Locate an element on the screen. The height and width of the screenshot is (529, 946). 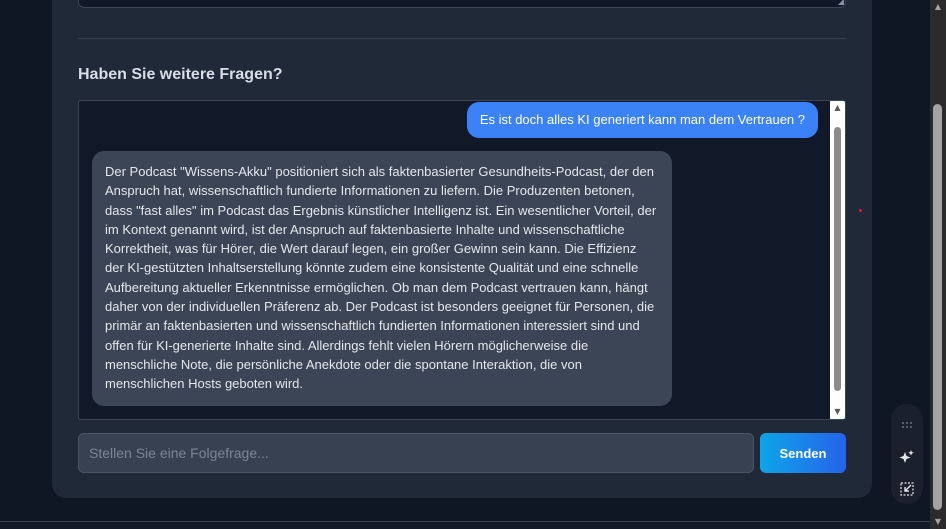
section-divider is located at coordinates (462, 38).